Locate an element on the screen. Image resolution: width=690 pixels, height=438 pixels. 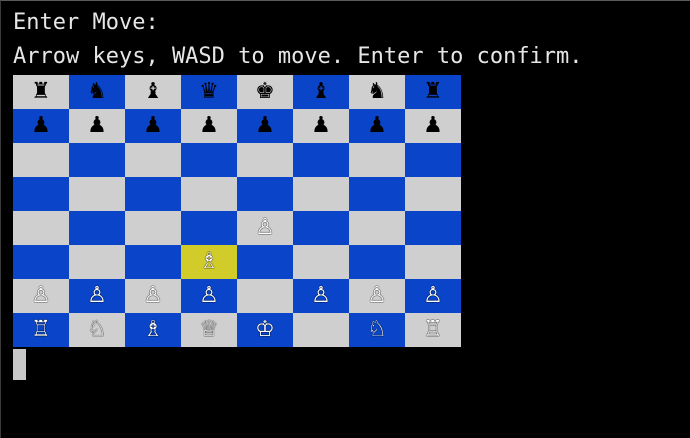
board-square: ♕ is located at coordinates (209, 330).